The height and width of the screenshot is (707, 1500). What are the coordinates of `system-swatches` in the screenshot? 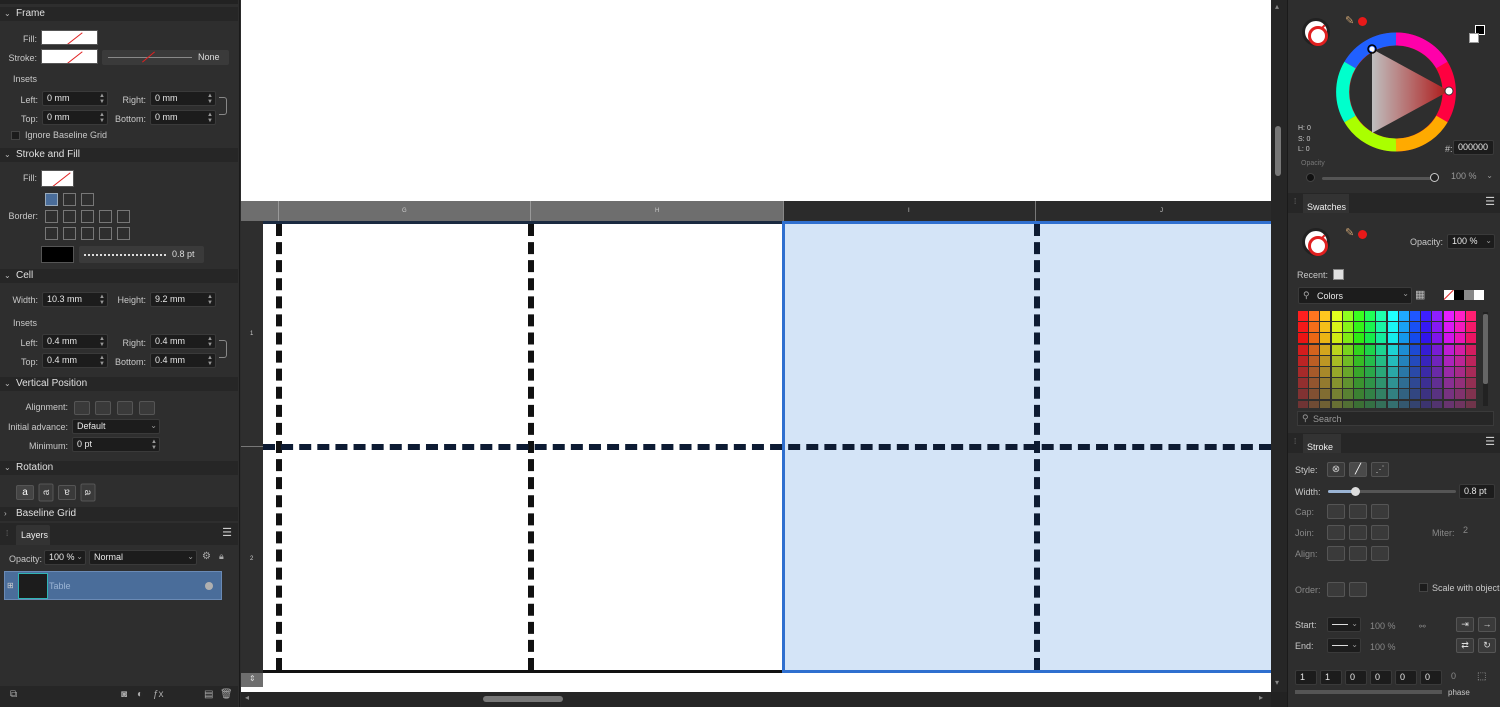 It's located at (1469, 295).